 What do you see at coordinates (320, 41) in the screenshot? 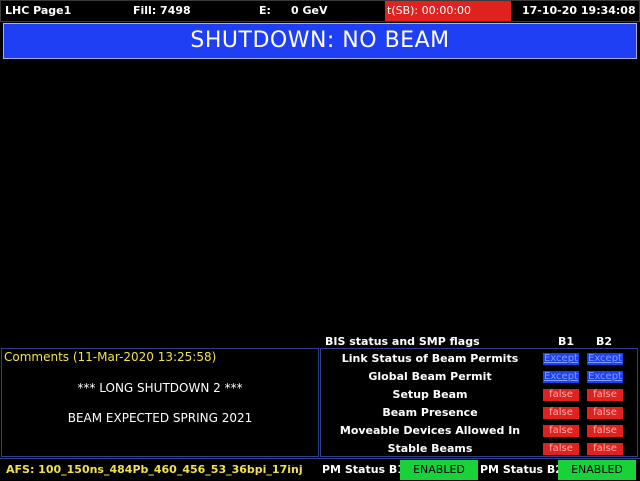
I see `beam-mode-banner: SHUTDOWN: NO BEAM` at bounding box center [320, 41].